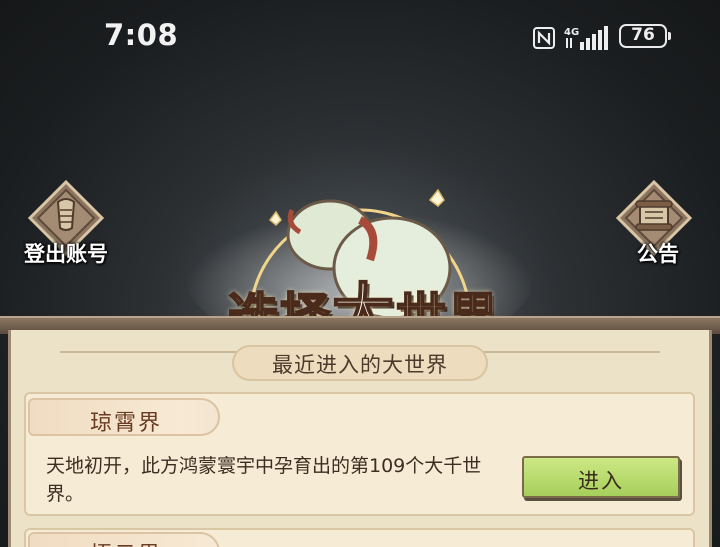  Describe the element at coordinates (126, 423) in the screenshot. I see `world-name: 琼霄界` at that location.